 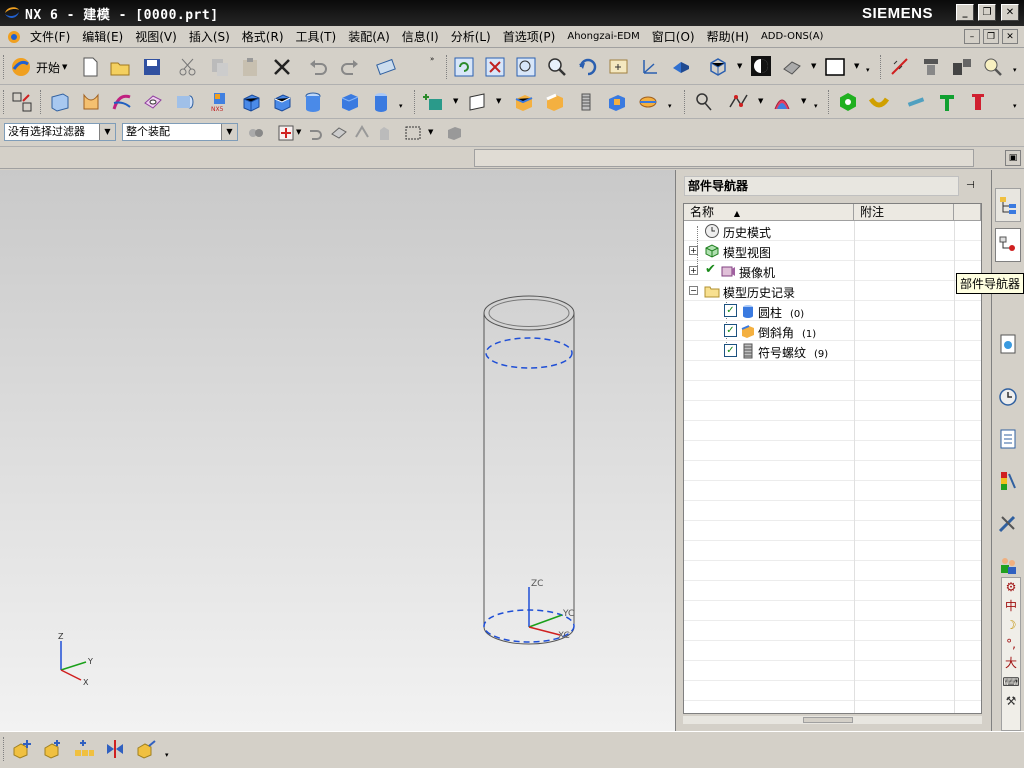 I want to click on paste-icon, so click(x=250, y=67).